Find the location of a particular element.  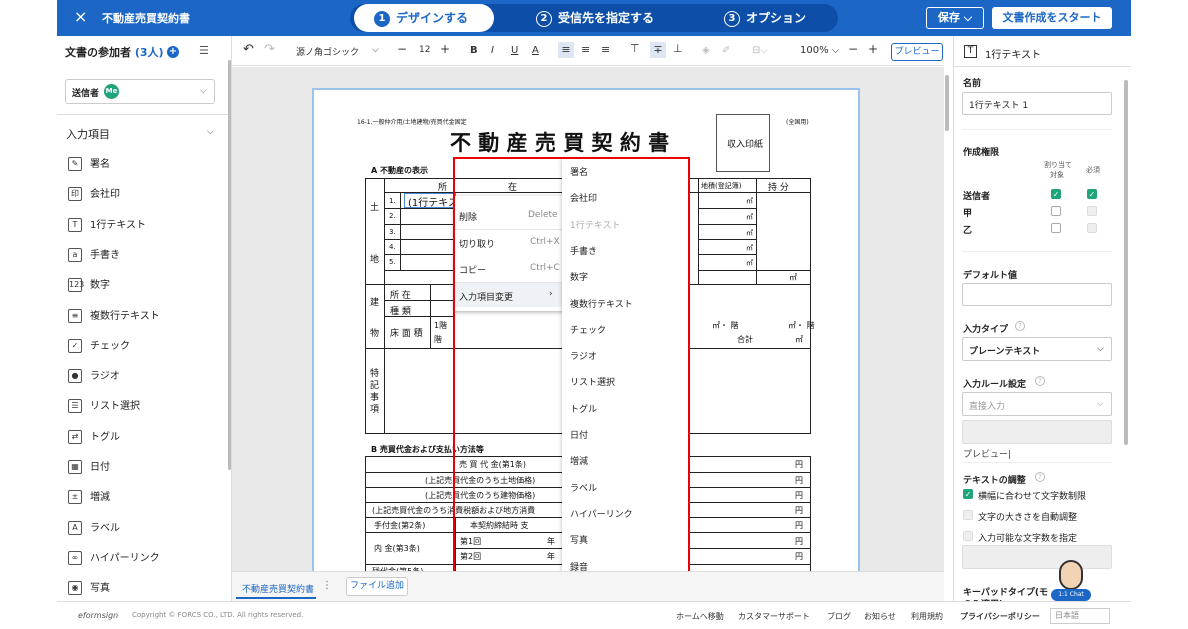

divider is located at coordinates (1037, 251).